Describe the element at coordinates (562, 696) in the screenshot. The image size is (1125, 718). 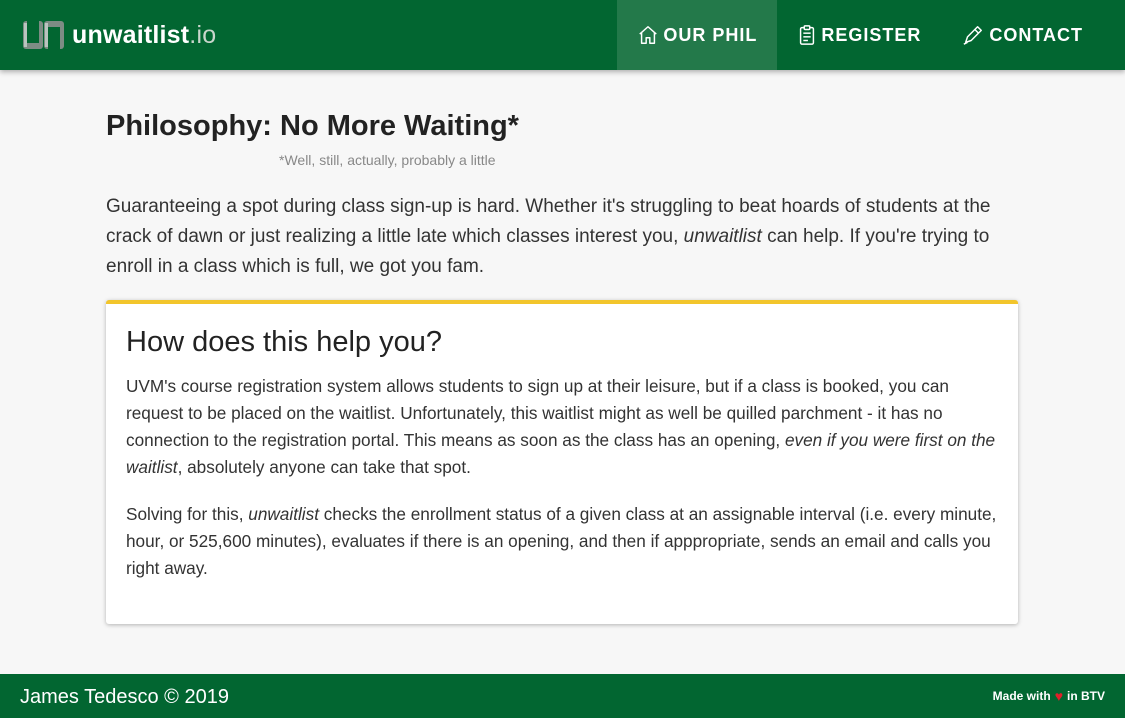
I see `footer: James Tedesco © 2019 Made with ♥ in BTV` at that location.